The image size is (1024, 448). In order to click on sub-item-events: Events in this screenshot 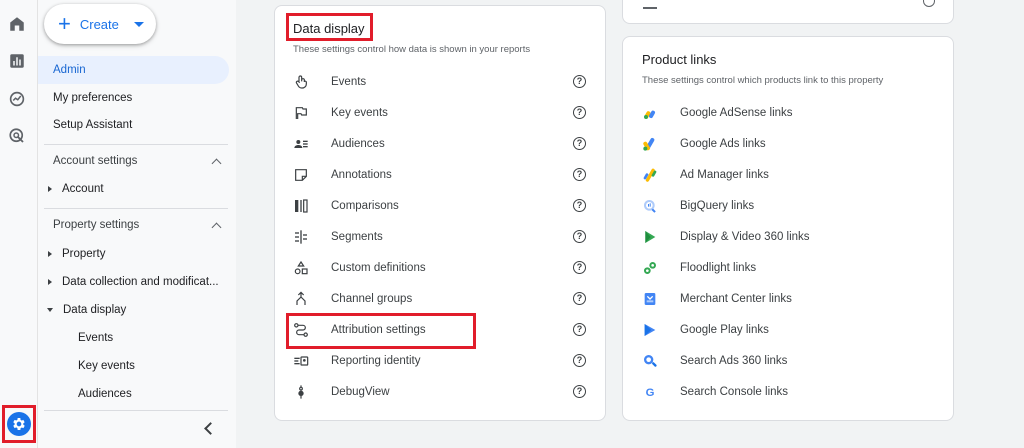, I will do `click(95, 338)`.